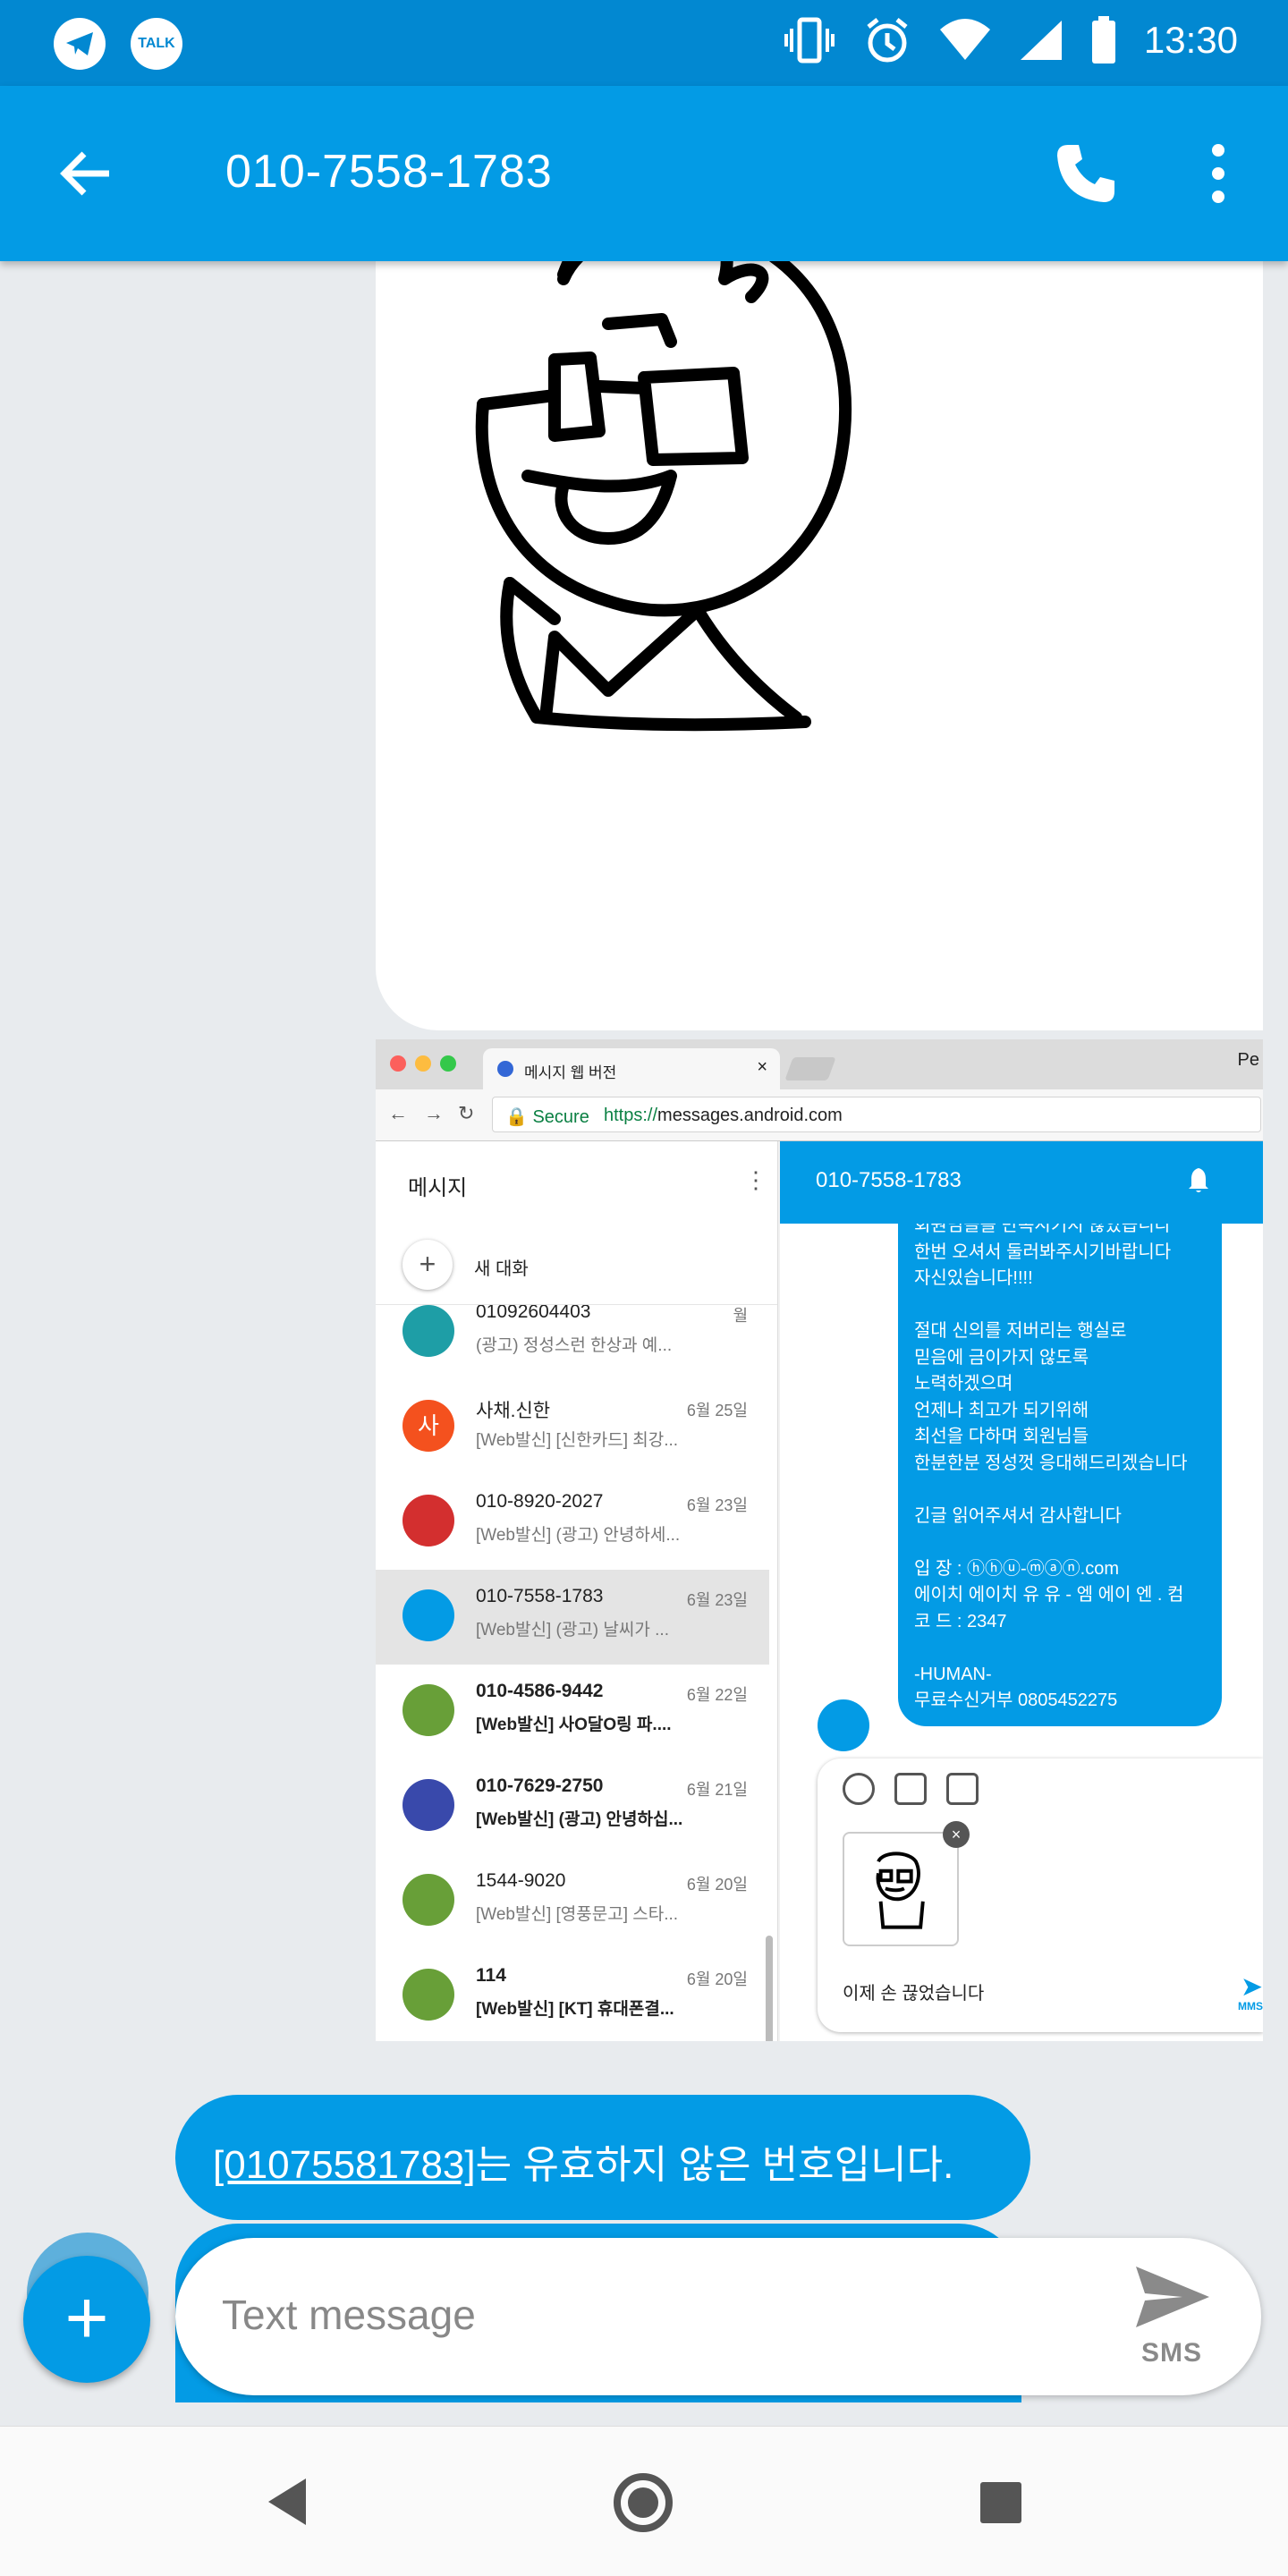  What do you see at coordinates (1001, 1436) in the screenshot?
I see `message-line: 최선을 다하며 회원님들` at bounding box center [1001, 1436].